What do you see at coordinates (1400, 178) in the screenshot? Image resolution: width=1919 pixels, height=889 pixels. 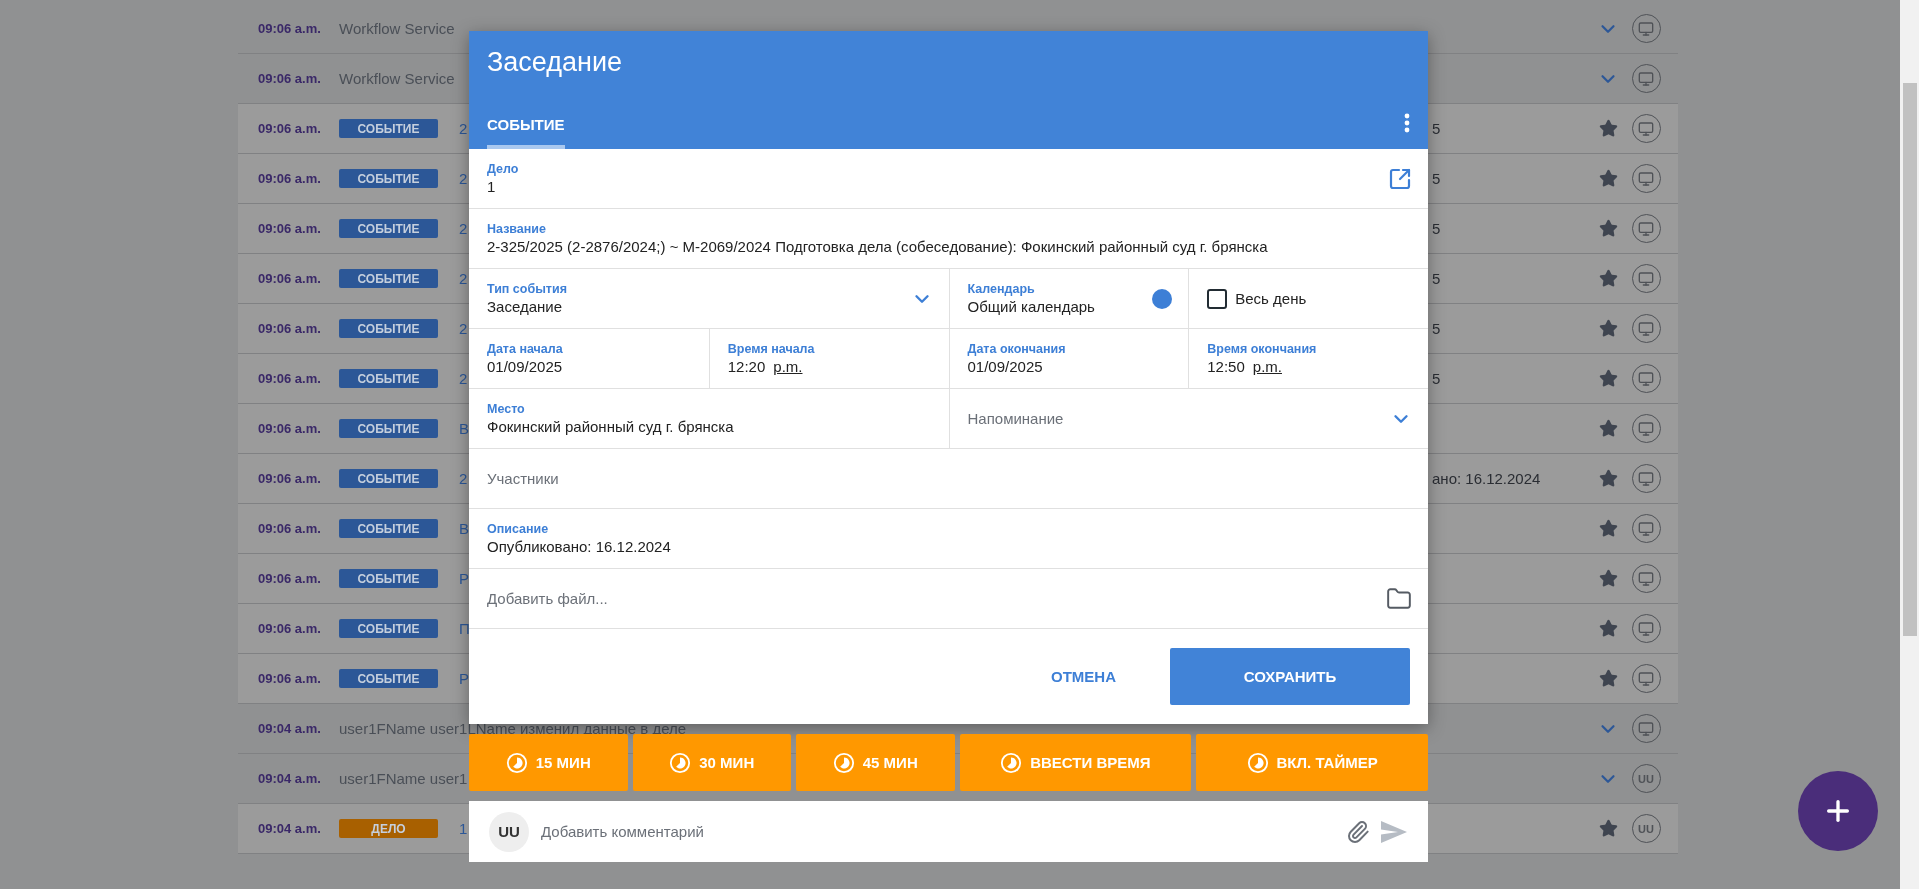 I see `open-external-icon` at bounding box center [1400, 178].